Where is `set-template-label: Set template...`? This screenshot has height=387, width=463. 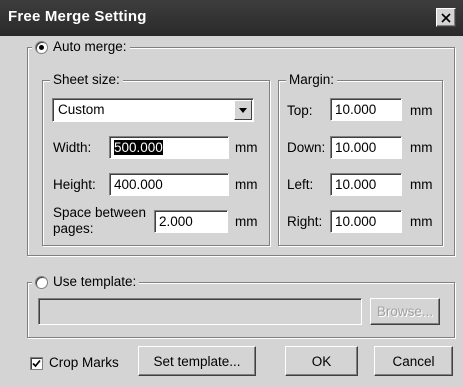
set-template-label: Set template... is located at coordinates (197, 361).